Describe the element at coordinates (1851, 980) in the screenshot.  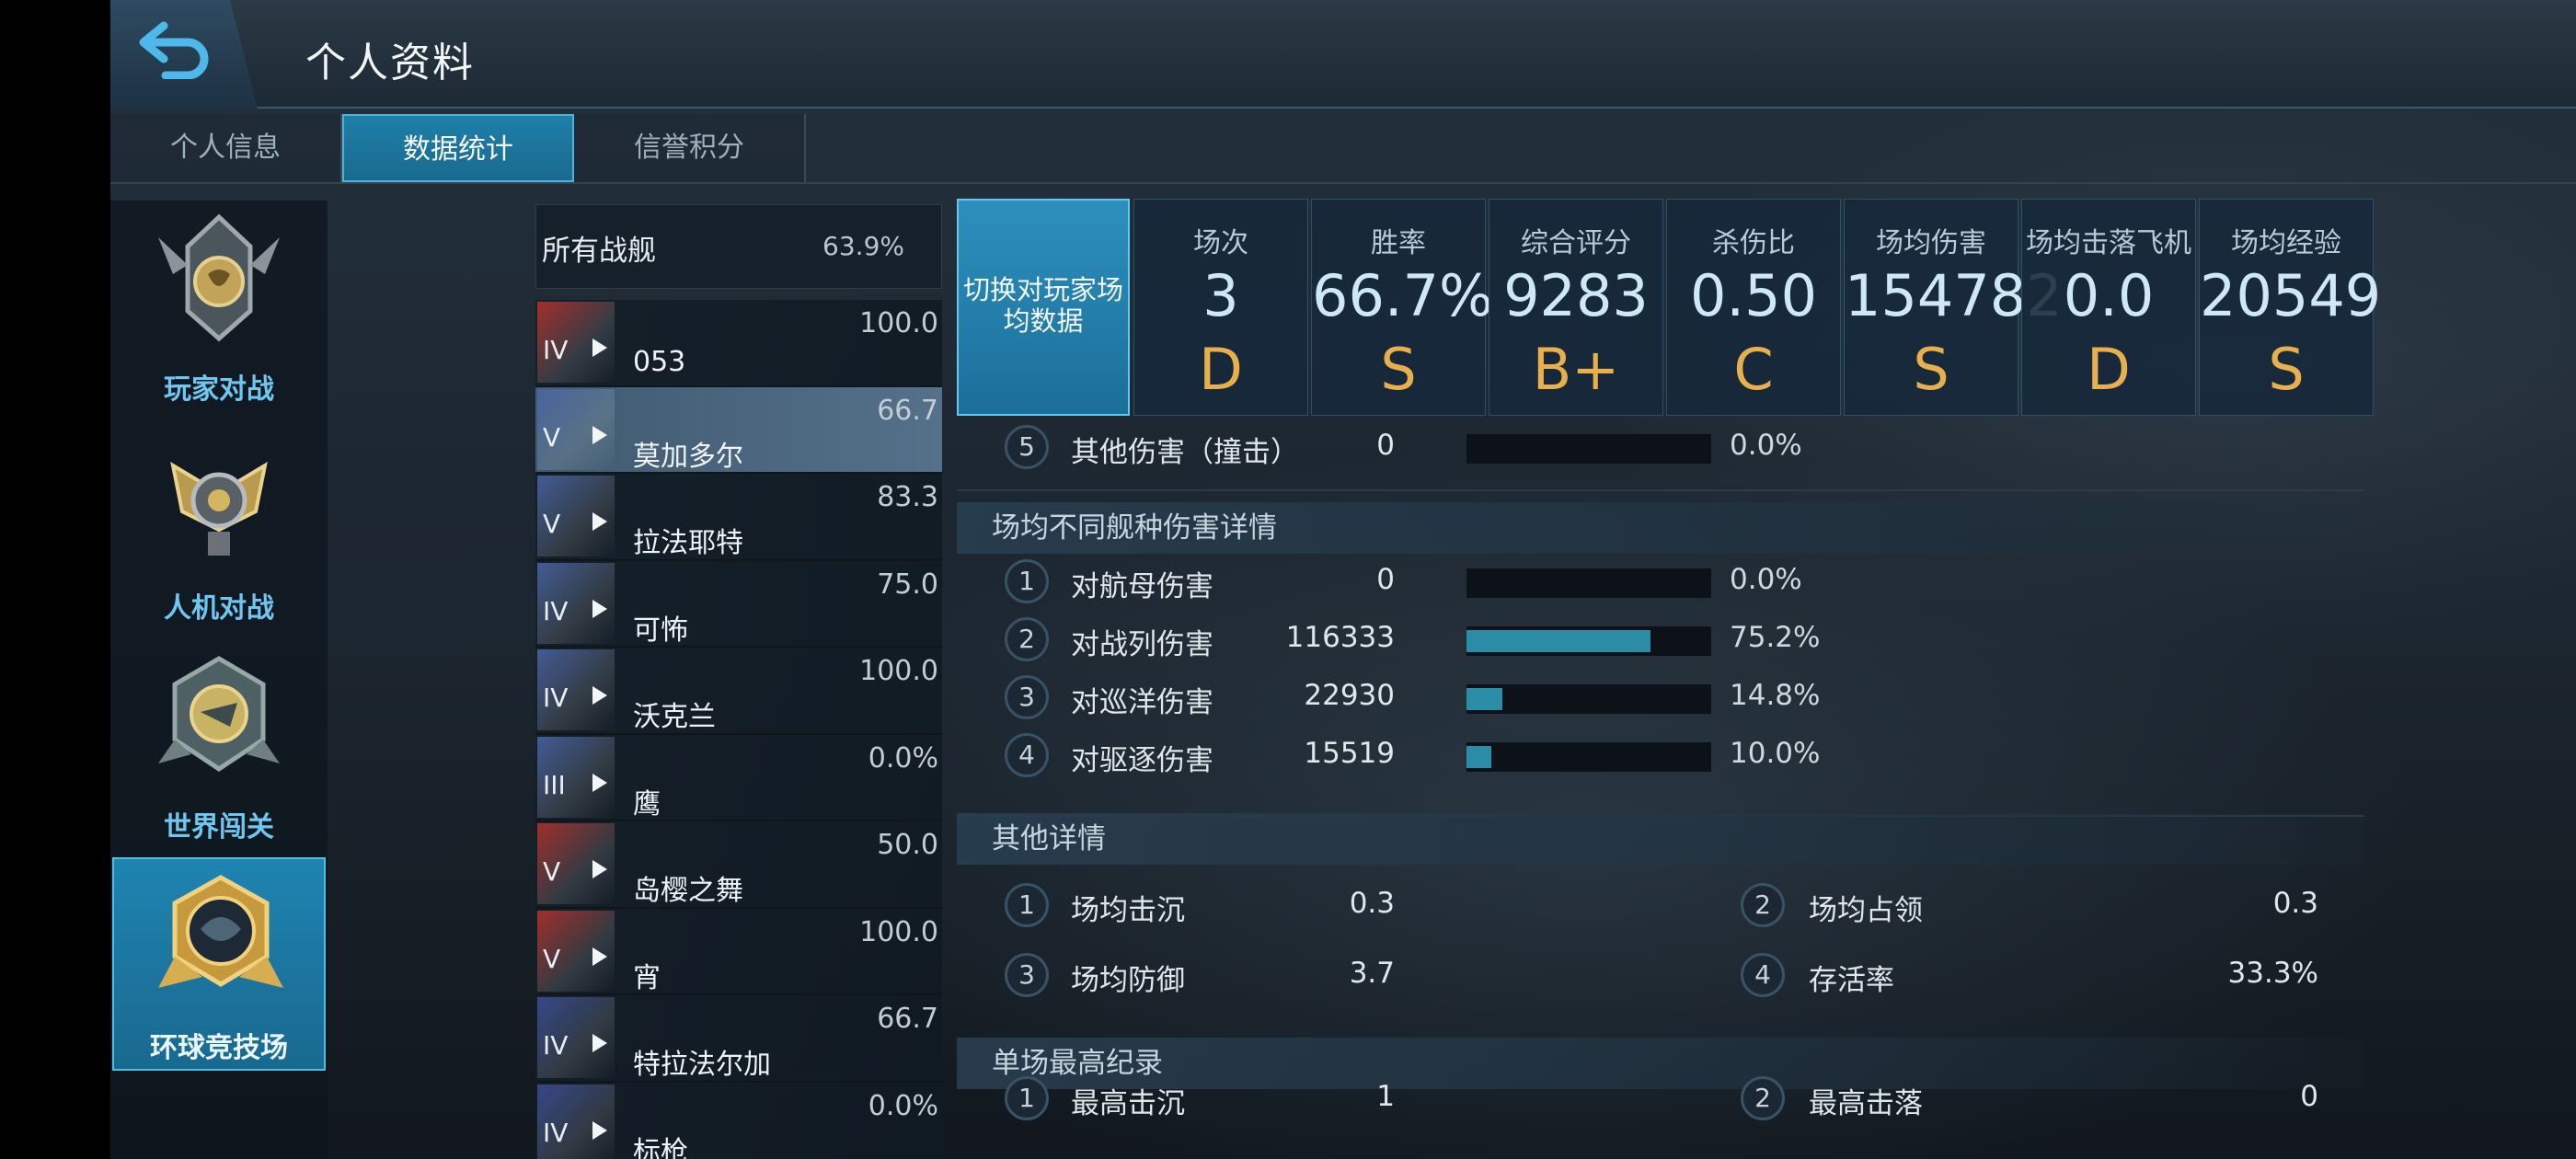
I see `row-label: 存活率` at that location.